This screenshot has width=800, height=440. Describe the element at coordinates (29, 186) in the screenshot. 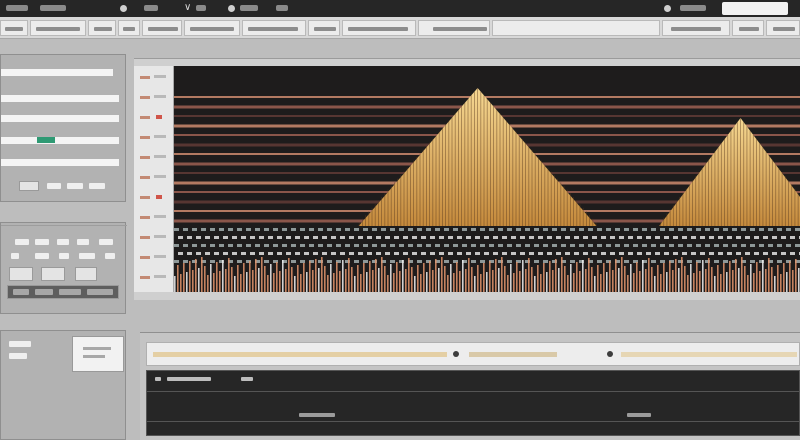

I see `option-button` at that location.